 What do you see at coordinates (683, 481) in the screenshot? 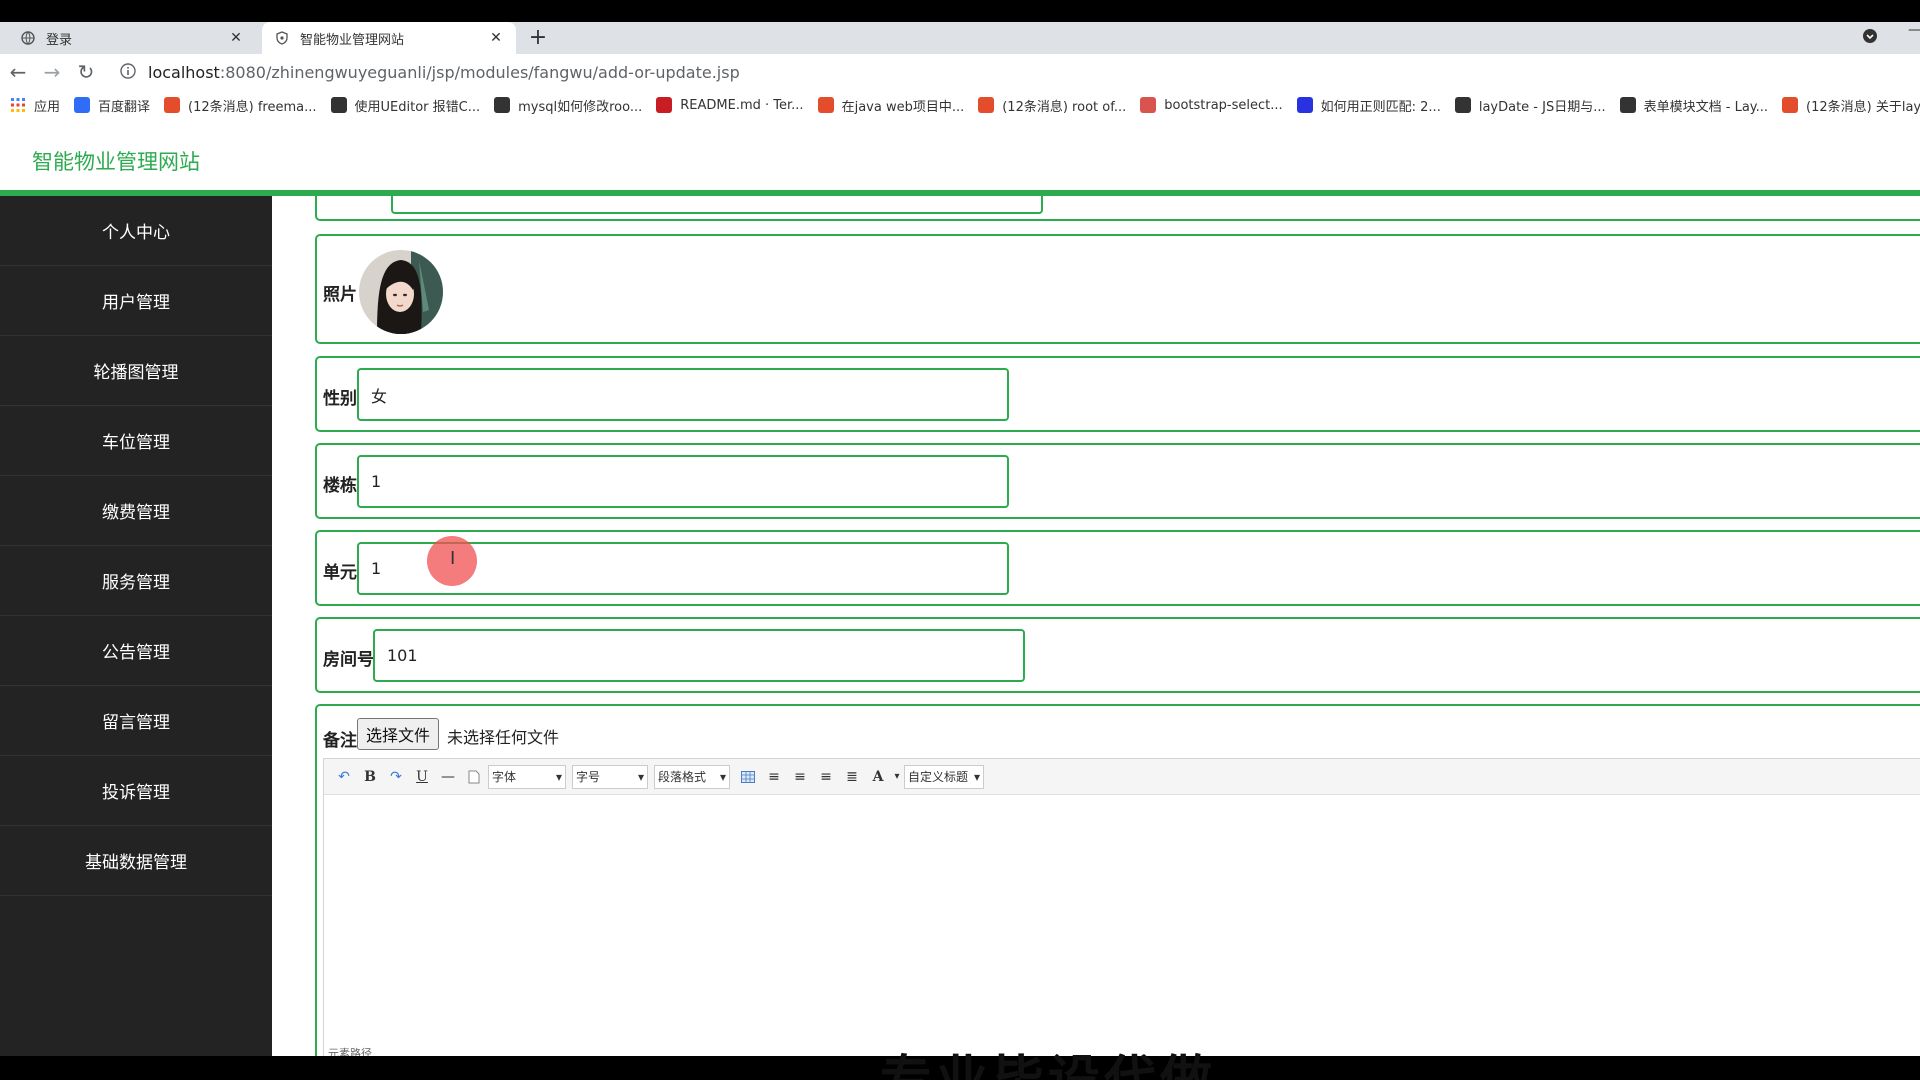
I see `building-input: 1` at bounding box center [683, 481].